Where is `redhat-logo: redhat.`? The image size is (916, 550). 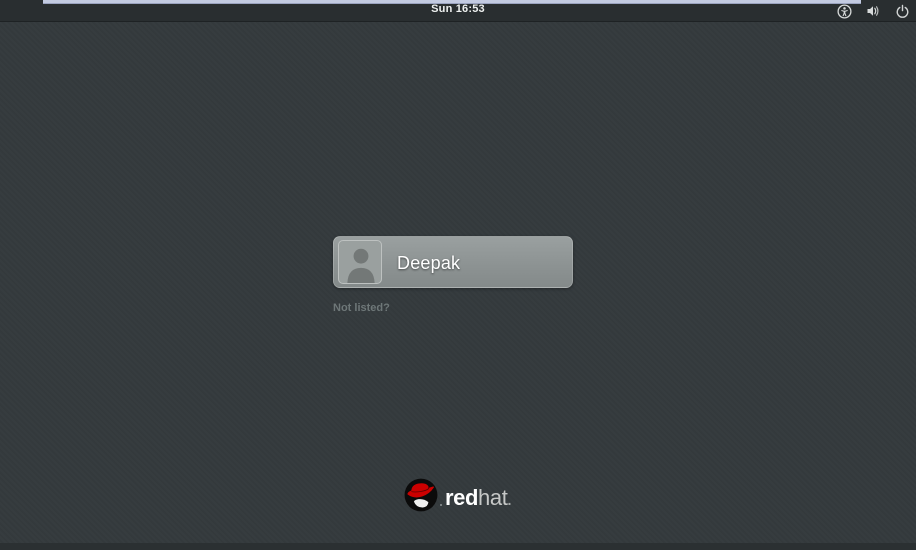 redhat-logo: redhat. is located at coordinates (457, 495).